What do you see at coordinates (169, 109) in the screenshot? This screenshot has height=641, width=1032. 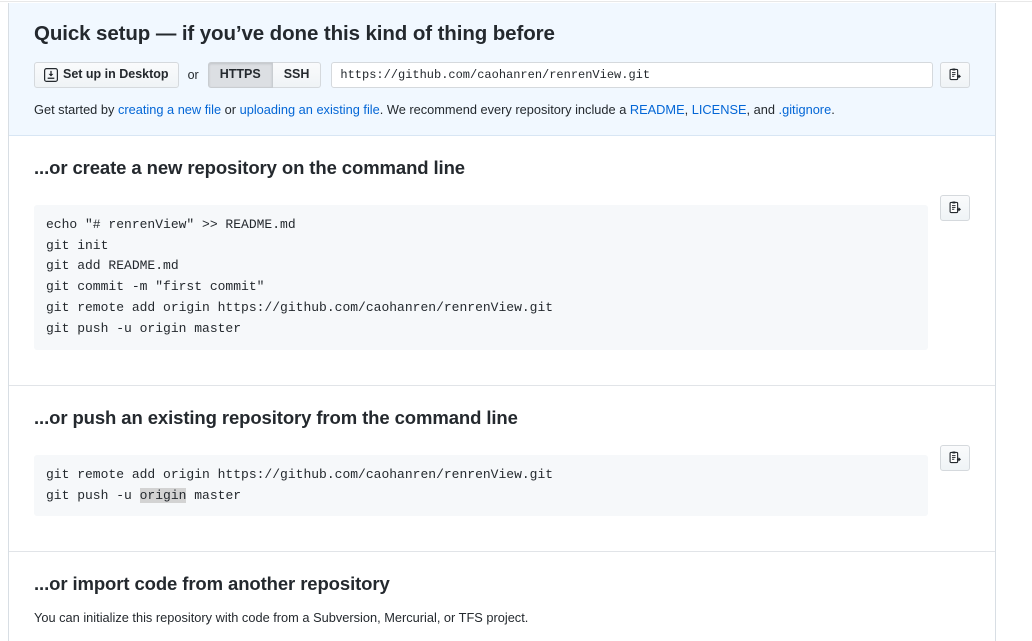 I see `link-creating-a-new-file: creating a new file` at bounding box center [169, 109].